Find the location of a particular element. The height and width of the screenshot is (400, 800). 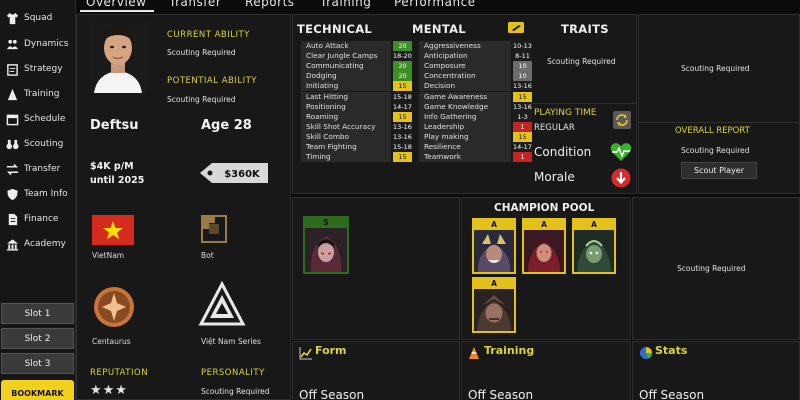

attribute-value: 10-13 is located at coordinates (522, 46).